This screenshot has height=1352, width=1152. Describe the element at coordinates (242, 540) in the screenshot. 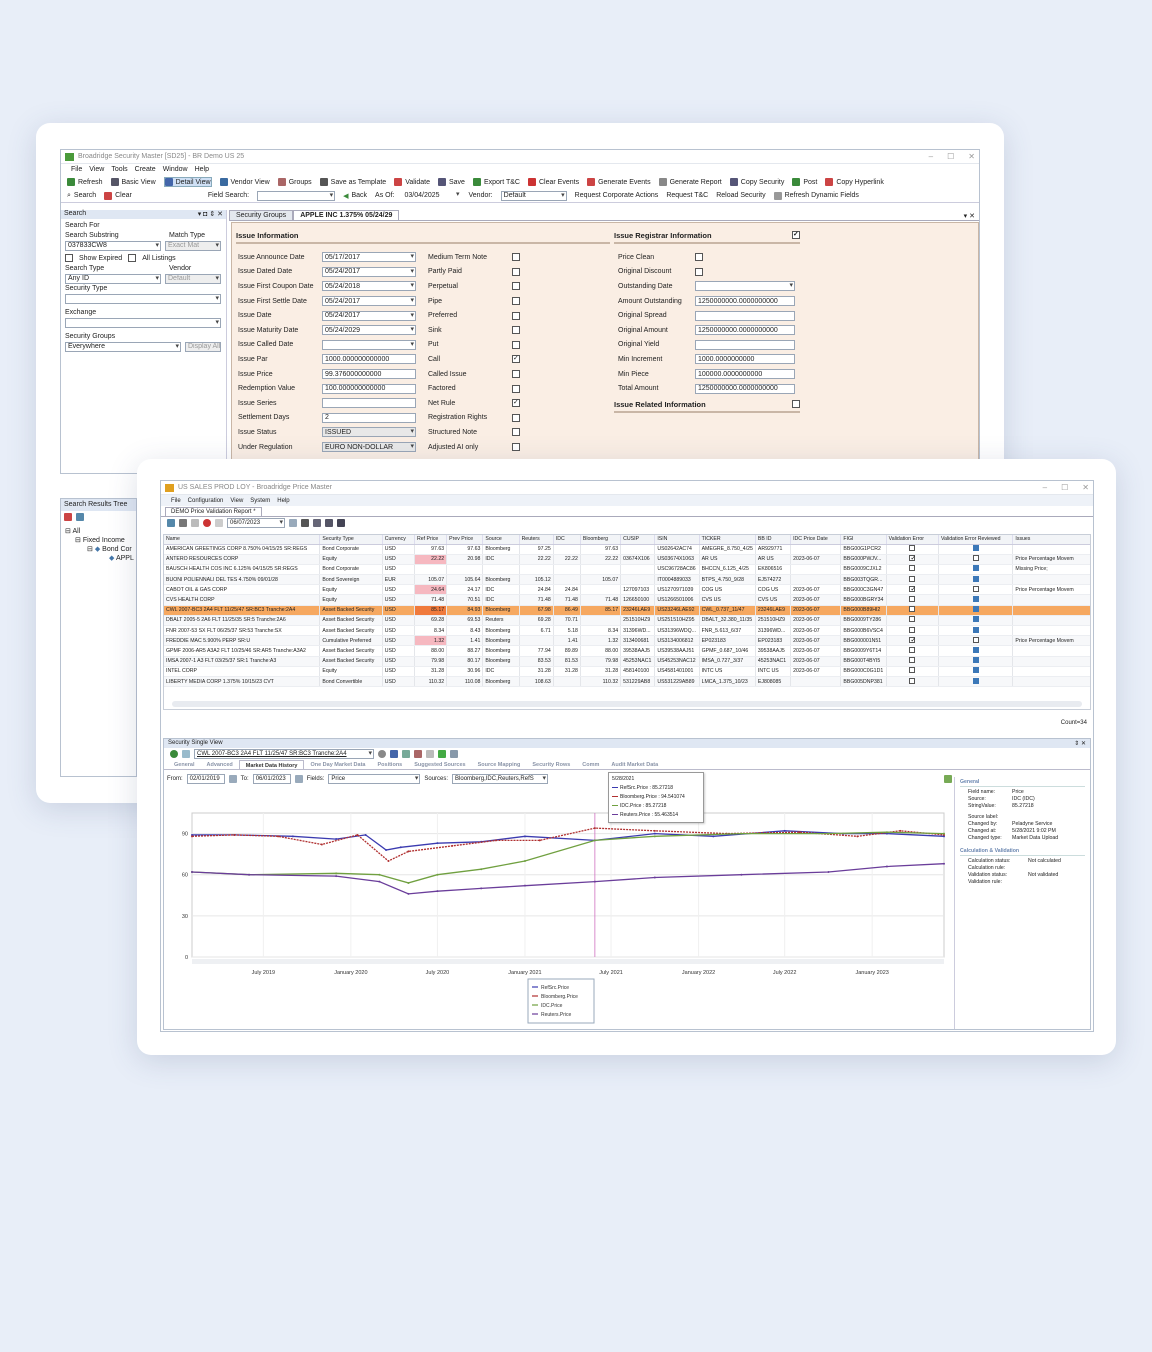

I see `column-header: Name` at that location.